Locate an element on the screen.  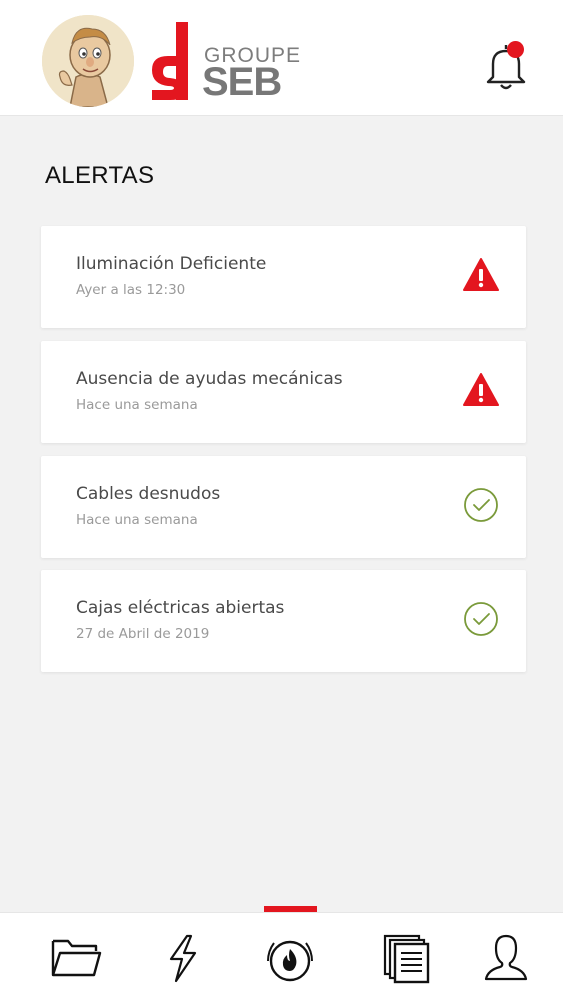
logo-seb-text: SEB is located at coordinates (242, 82).